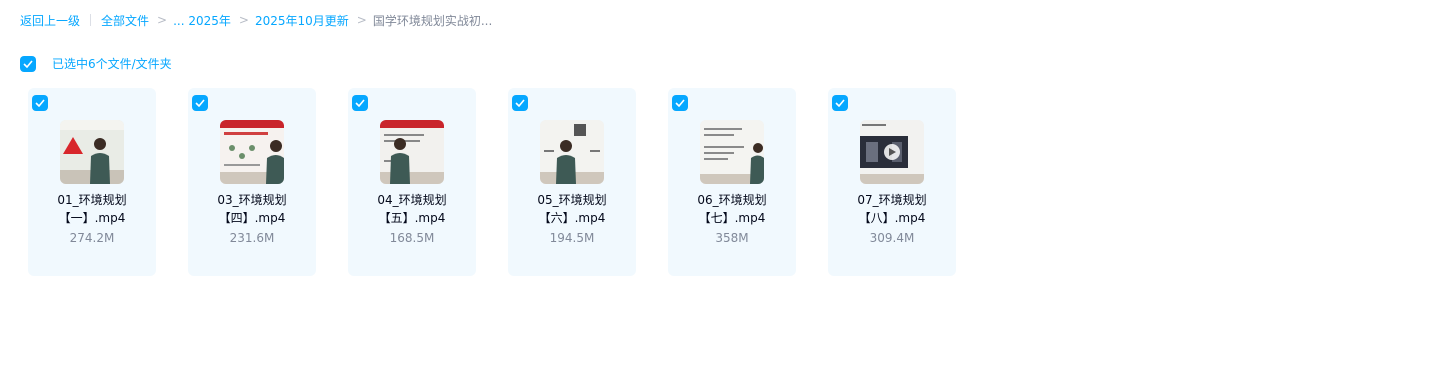 The width and height of the screenshot is (1437, 371). Describe the element at coordinates (572, 209) in the screenshot. I see `file-name: 05_环境规划 【六】.mp4` at that location.